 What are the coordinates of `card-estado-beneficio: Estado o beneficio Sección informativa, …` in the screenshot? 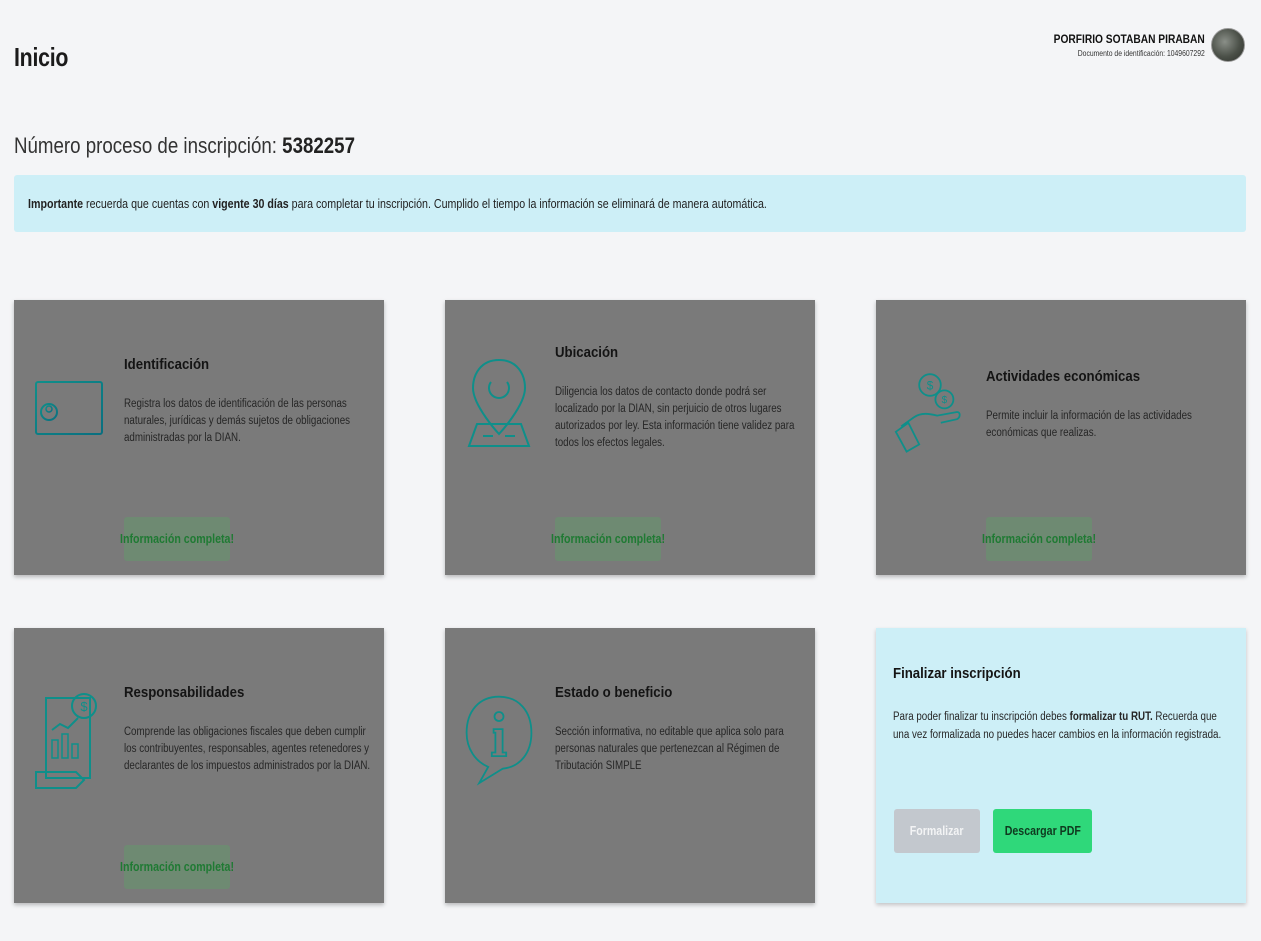 It's located at (630, 765).